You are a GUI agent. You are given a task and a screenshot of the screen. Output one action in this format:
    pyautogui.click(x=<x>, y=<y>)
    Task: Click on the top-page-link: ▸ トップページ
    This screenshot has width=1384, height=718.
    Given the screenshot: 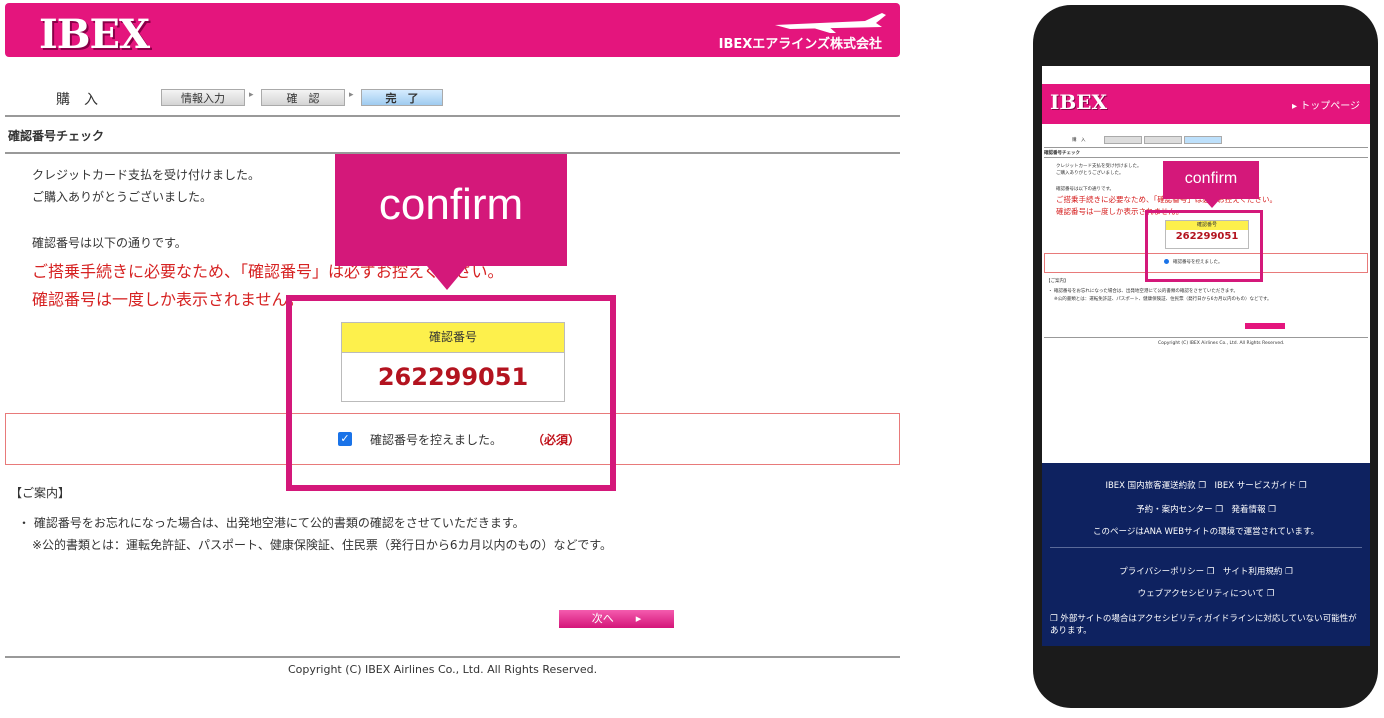 What is the action you would take?
    pyautogui.click(x=1326, y=104)
    